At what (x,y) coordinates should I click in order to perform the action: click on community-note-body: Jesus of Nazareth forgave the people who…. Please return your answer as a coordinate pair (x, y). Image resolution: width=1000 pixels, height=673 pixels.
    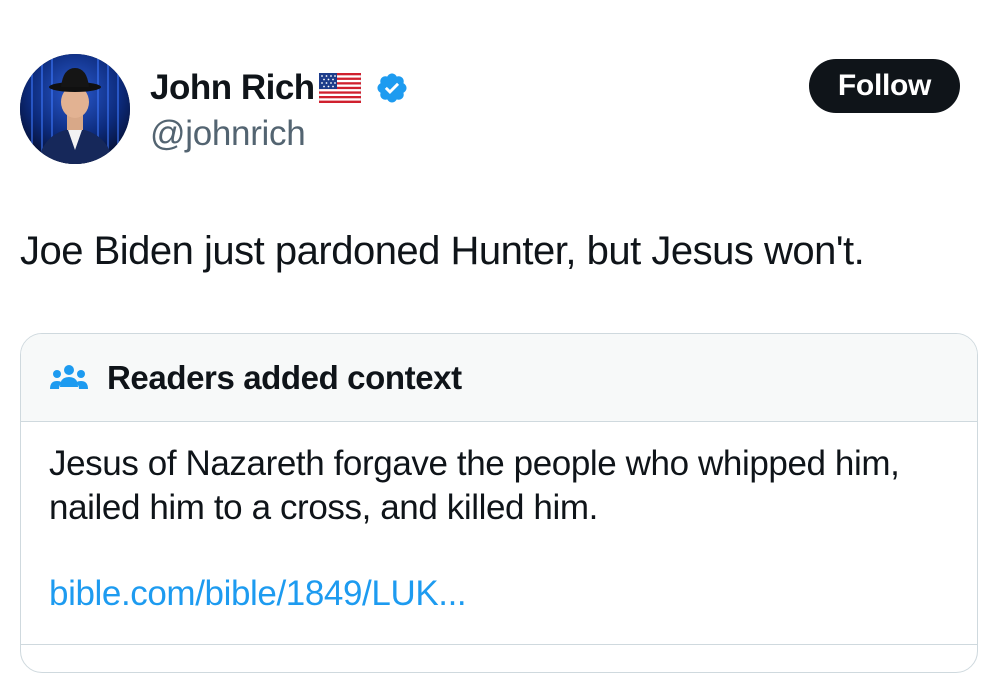
    Looking at the image, I should click on (474, 485).